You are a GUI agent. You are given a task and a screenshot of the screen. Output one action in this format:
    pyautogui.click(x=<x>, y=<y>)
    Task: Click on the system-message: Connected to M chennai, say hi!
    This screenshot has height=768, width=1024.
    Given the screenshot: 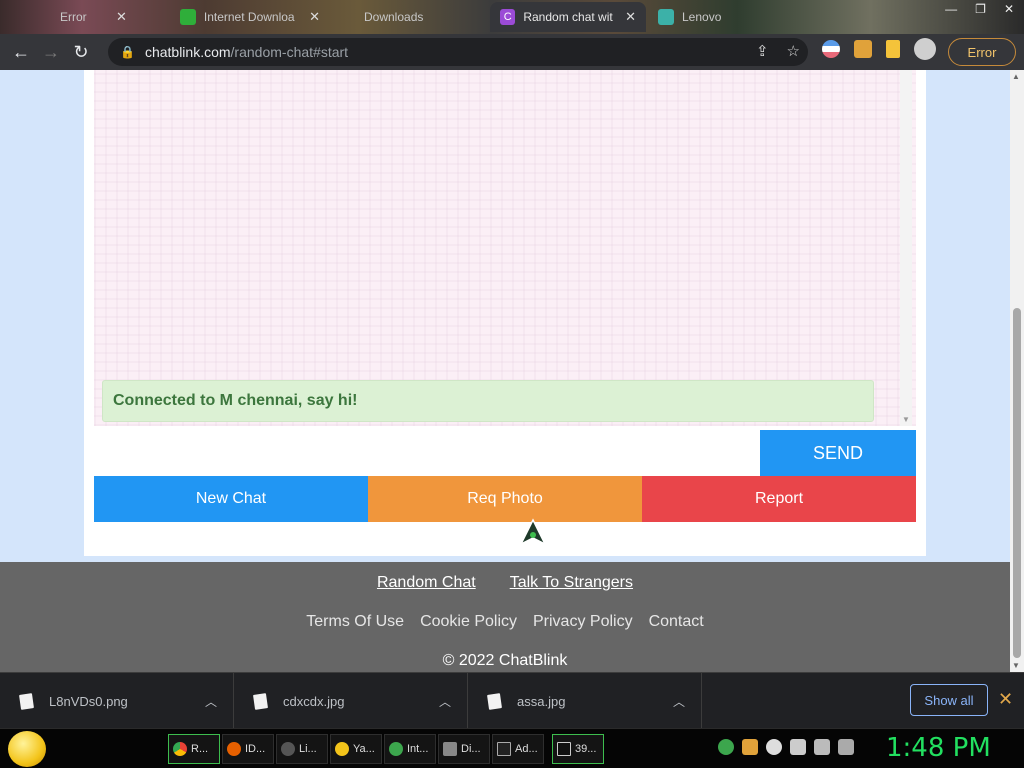 What is the action you would take?
    pyautogui.click(x=488, y=401)
    